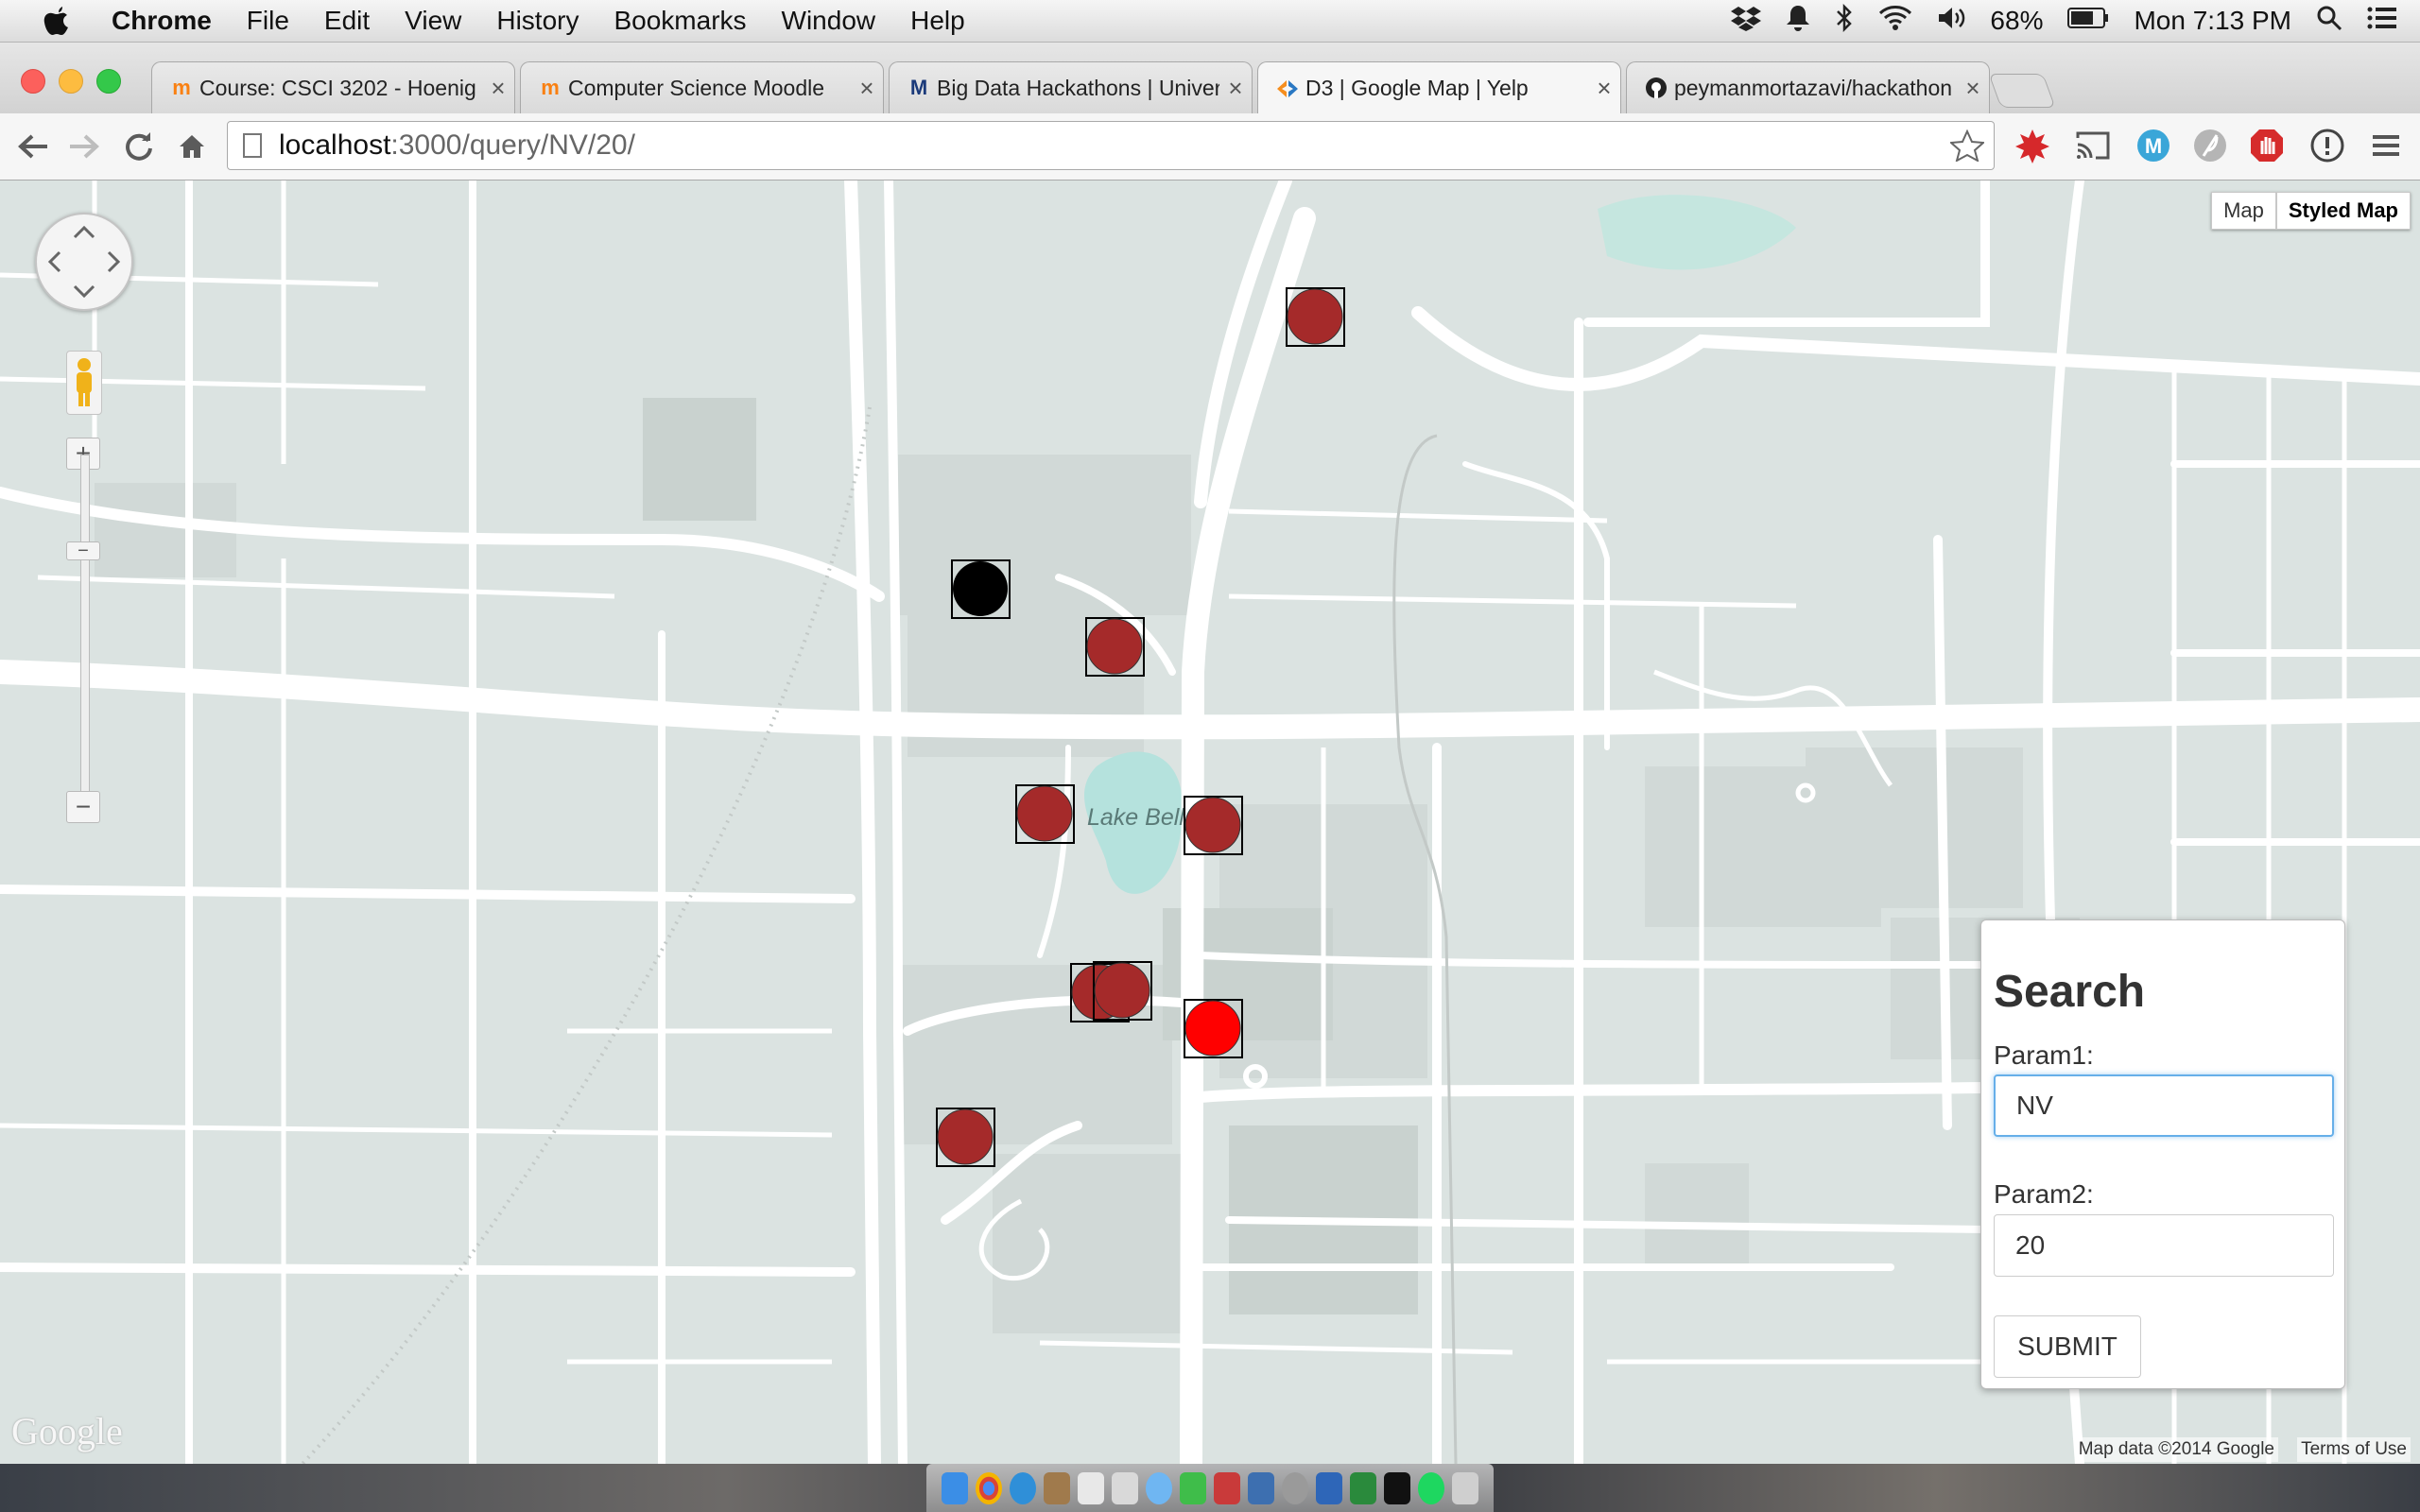  Describe the element at coordinates (918, 87) in the screenshot. I see `m-logo-icon: M` at that location.